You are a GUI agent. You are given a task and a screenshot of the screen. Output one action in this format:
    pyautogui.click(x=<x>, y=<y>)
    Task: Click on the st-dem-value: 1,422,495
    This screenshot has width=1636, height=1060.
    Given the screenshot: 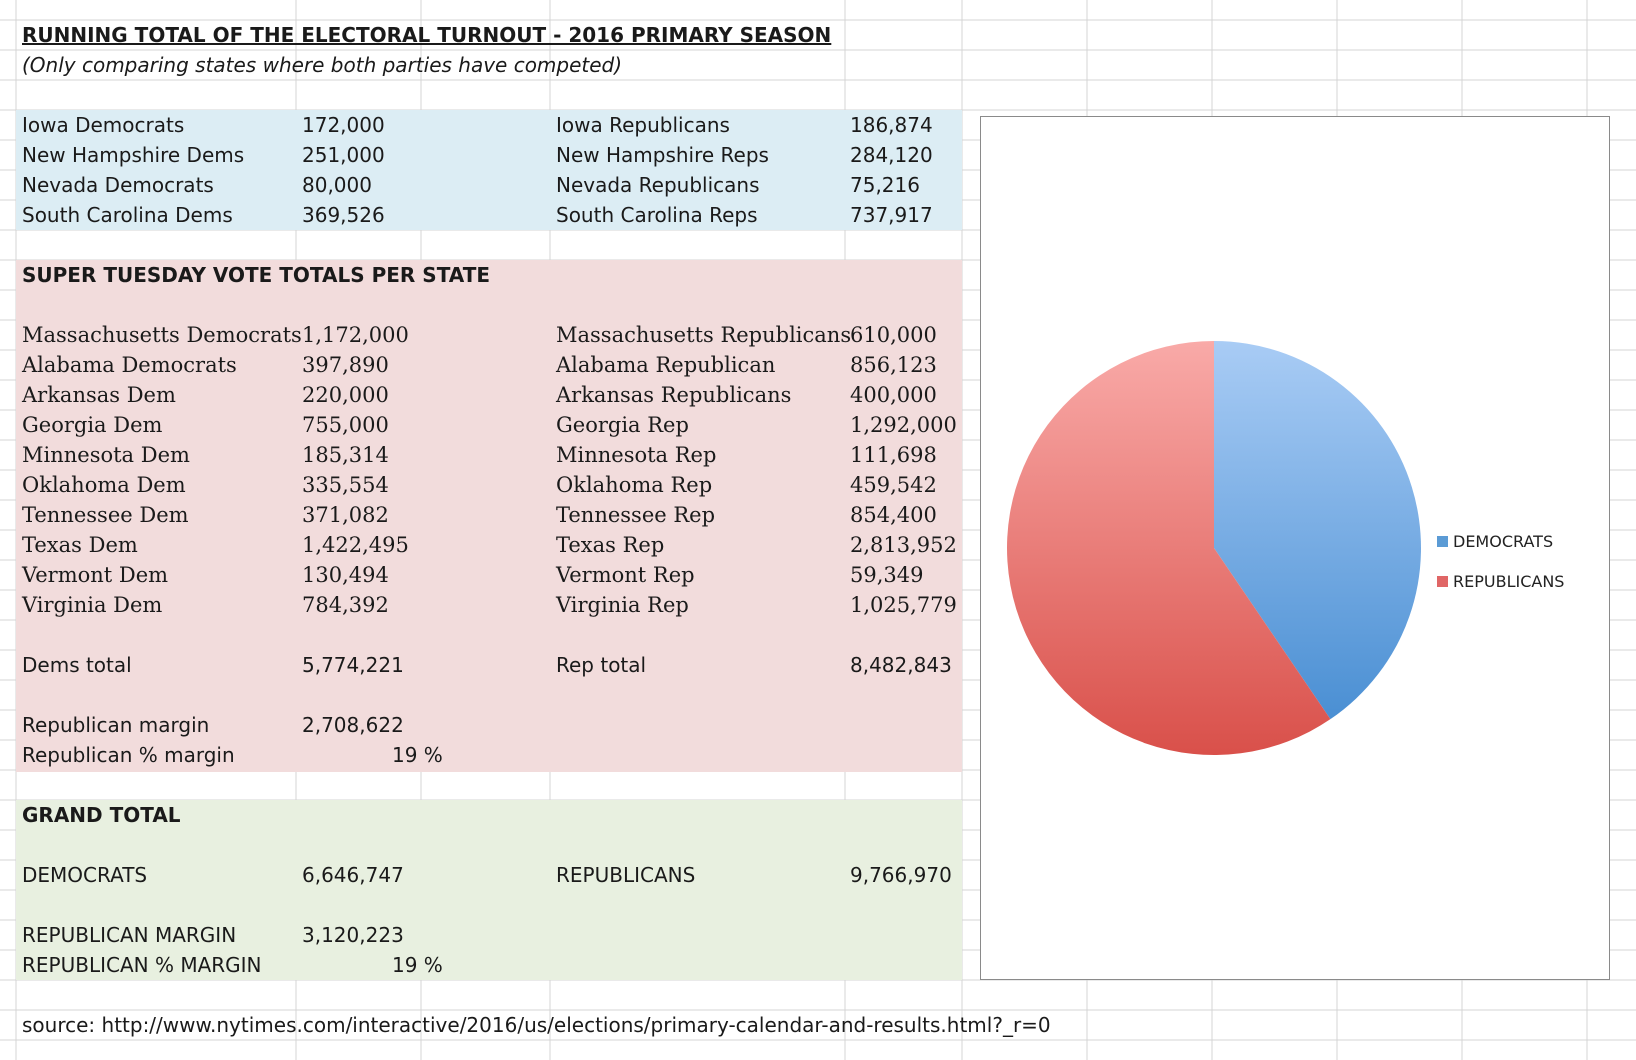 What is the action you would take?
    pyautogui.click(x=355, y=545)
    